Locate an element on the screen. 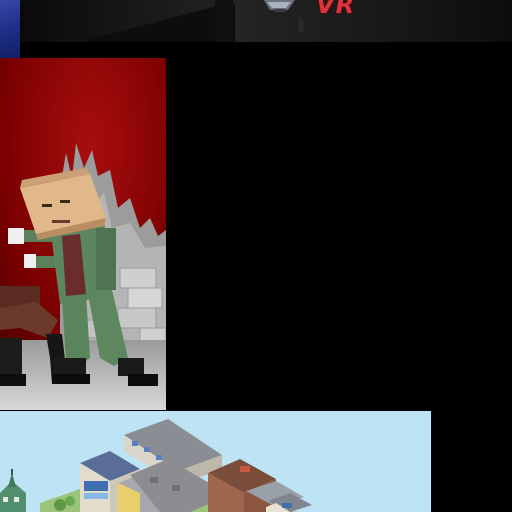 This screenshot has width=512, height=512. banner-art is located at coordinates (266, 21).